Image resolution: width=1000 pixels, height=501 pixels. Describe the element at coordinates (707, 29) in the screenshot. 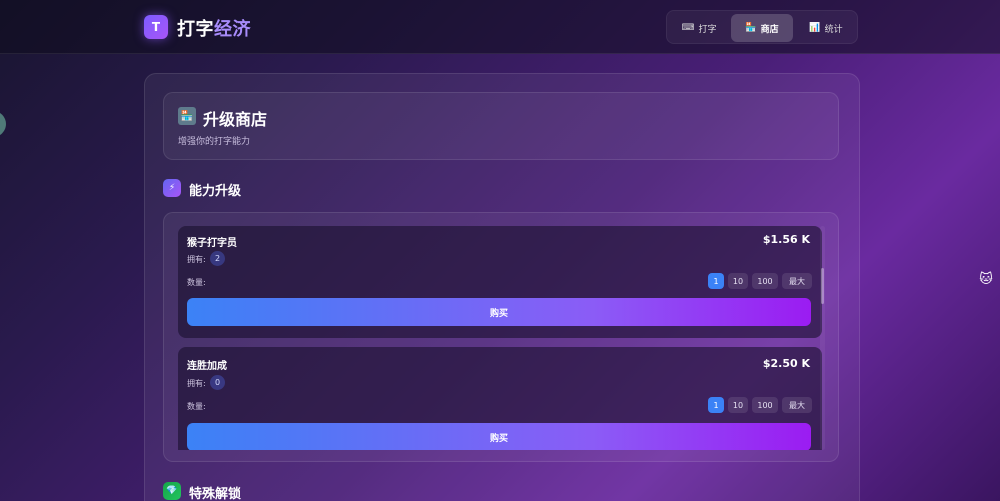

I see `nav-tab-label: 打字` at that location.